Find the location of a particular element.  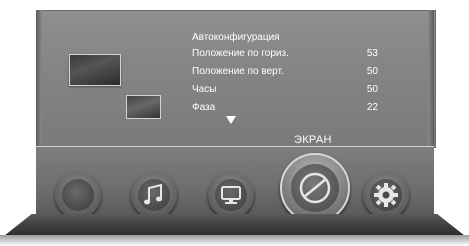

dock-item-sound is located at coordinates (154, 195).